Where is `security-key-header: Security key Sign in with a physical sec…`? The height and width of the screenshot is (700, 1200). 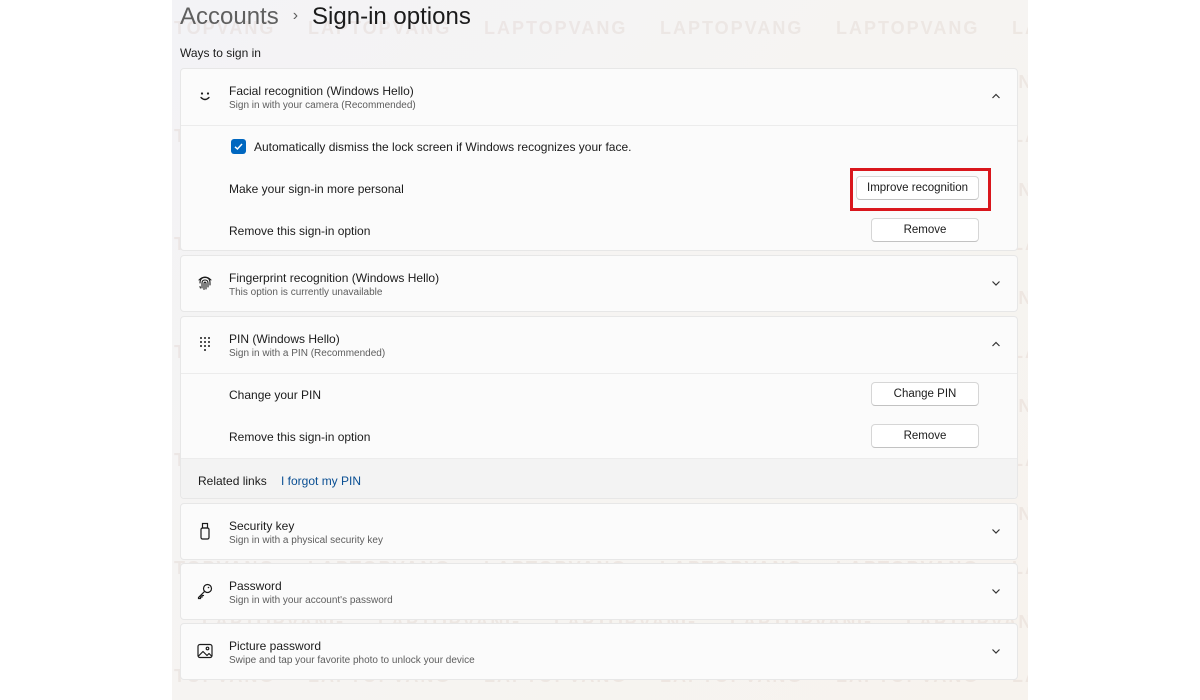
security-key-header: Security key Sign in with a physical sec… is located at coordinates (599, 531).